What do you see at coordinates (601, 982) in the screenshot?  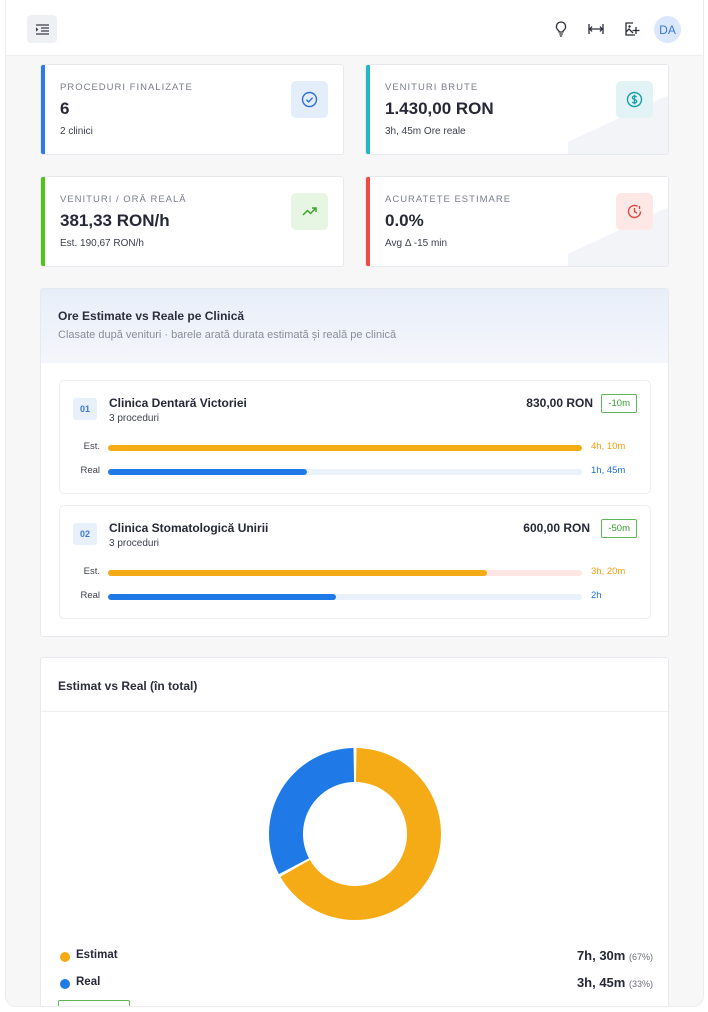 I see `legend-duration: 3h, 45m` at bounding box center [601, 982].